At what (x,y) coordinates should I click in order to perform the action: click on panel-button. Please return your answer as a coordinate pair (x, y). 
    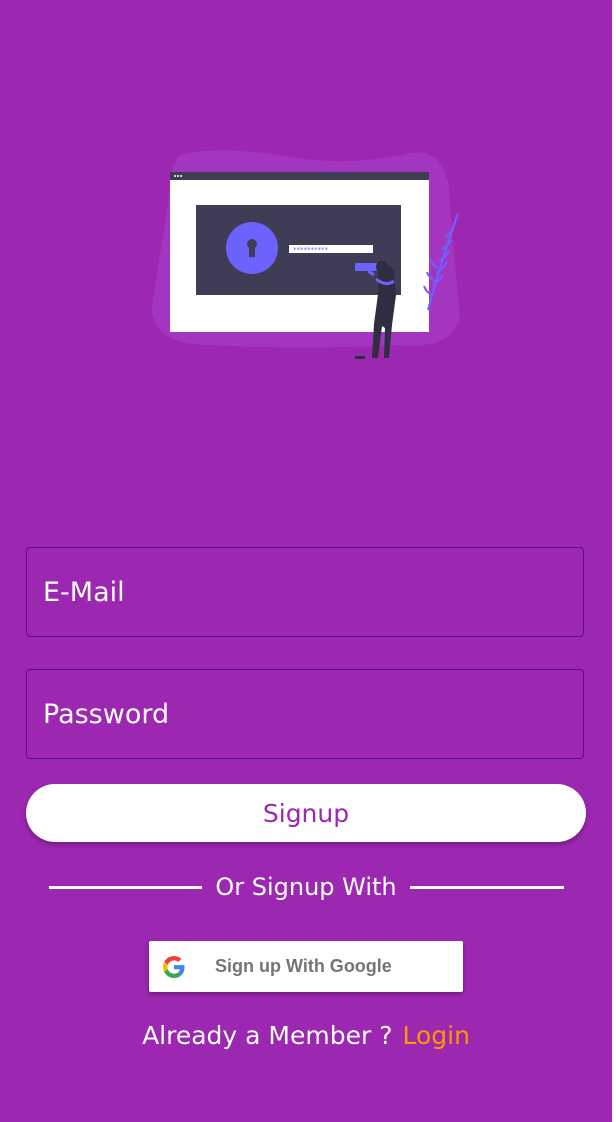
    Looking at the image, I should click on (366, 267).